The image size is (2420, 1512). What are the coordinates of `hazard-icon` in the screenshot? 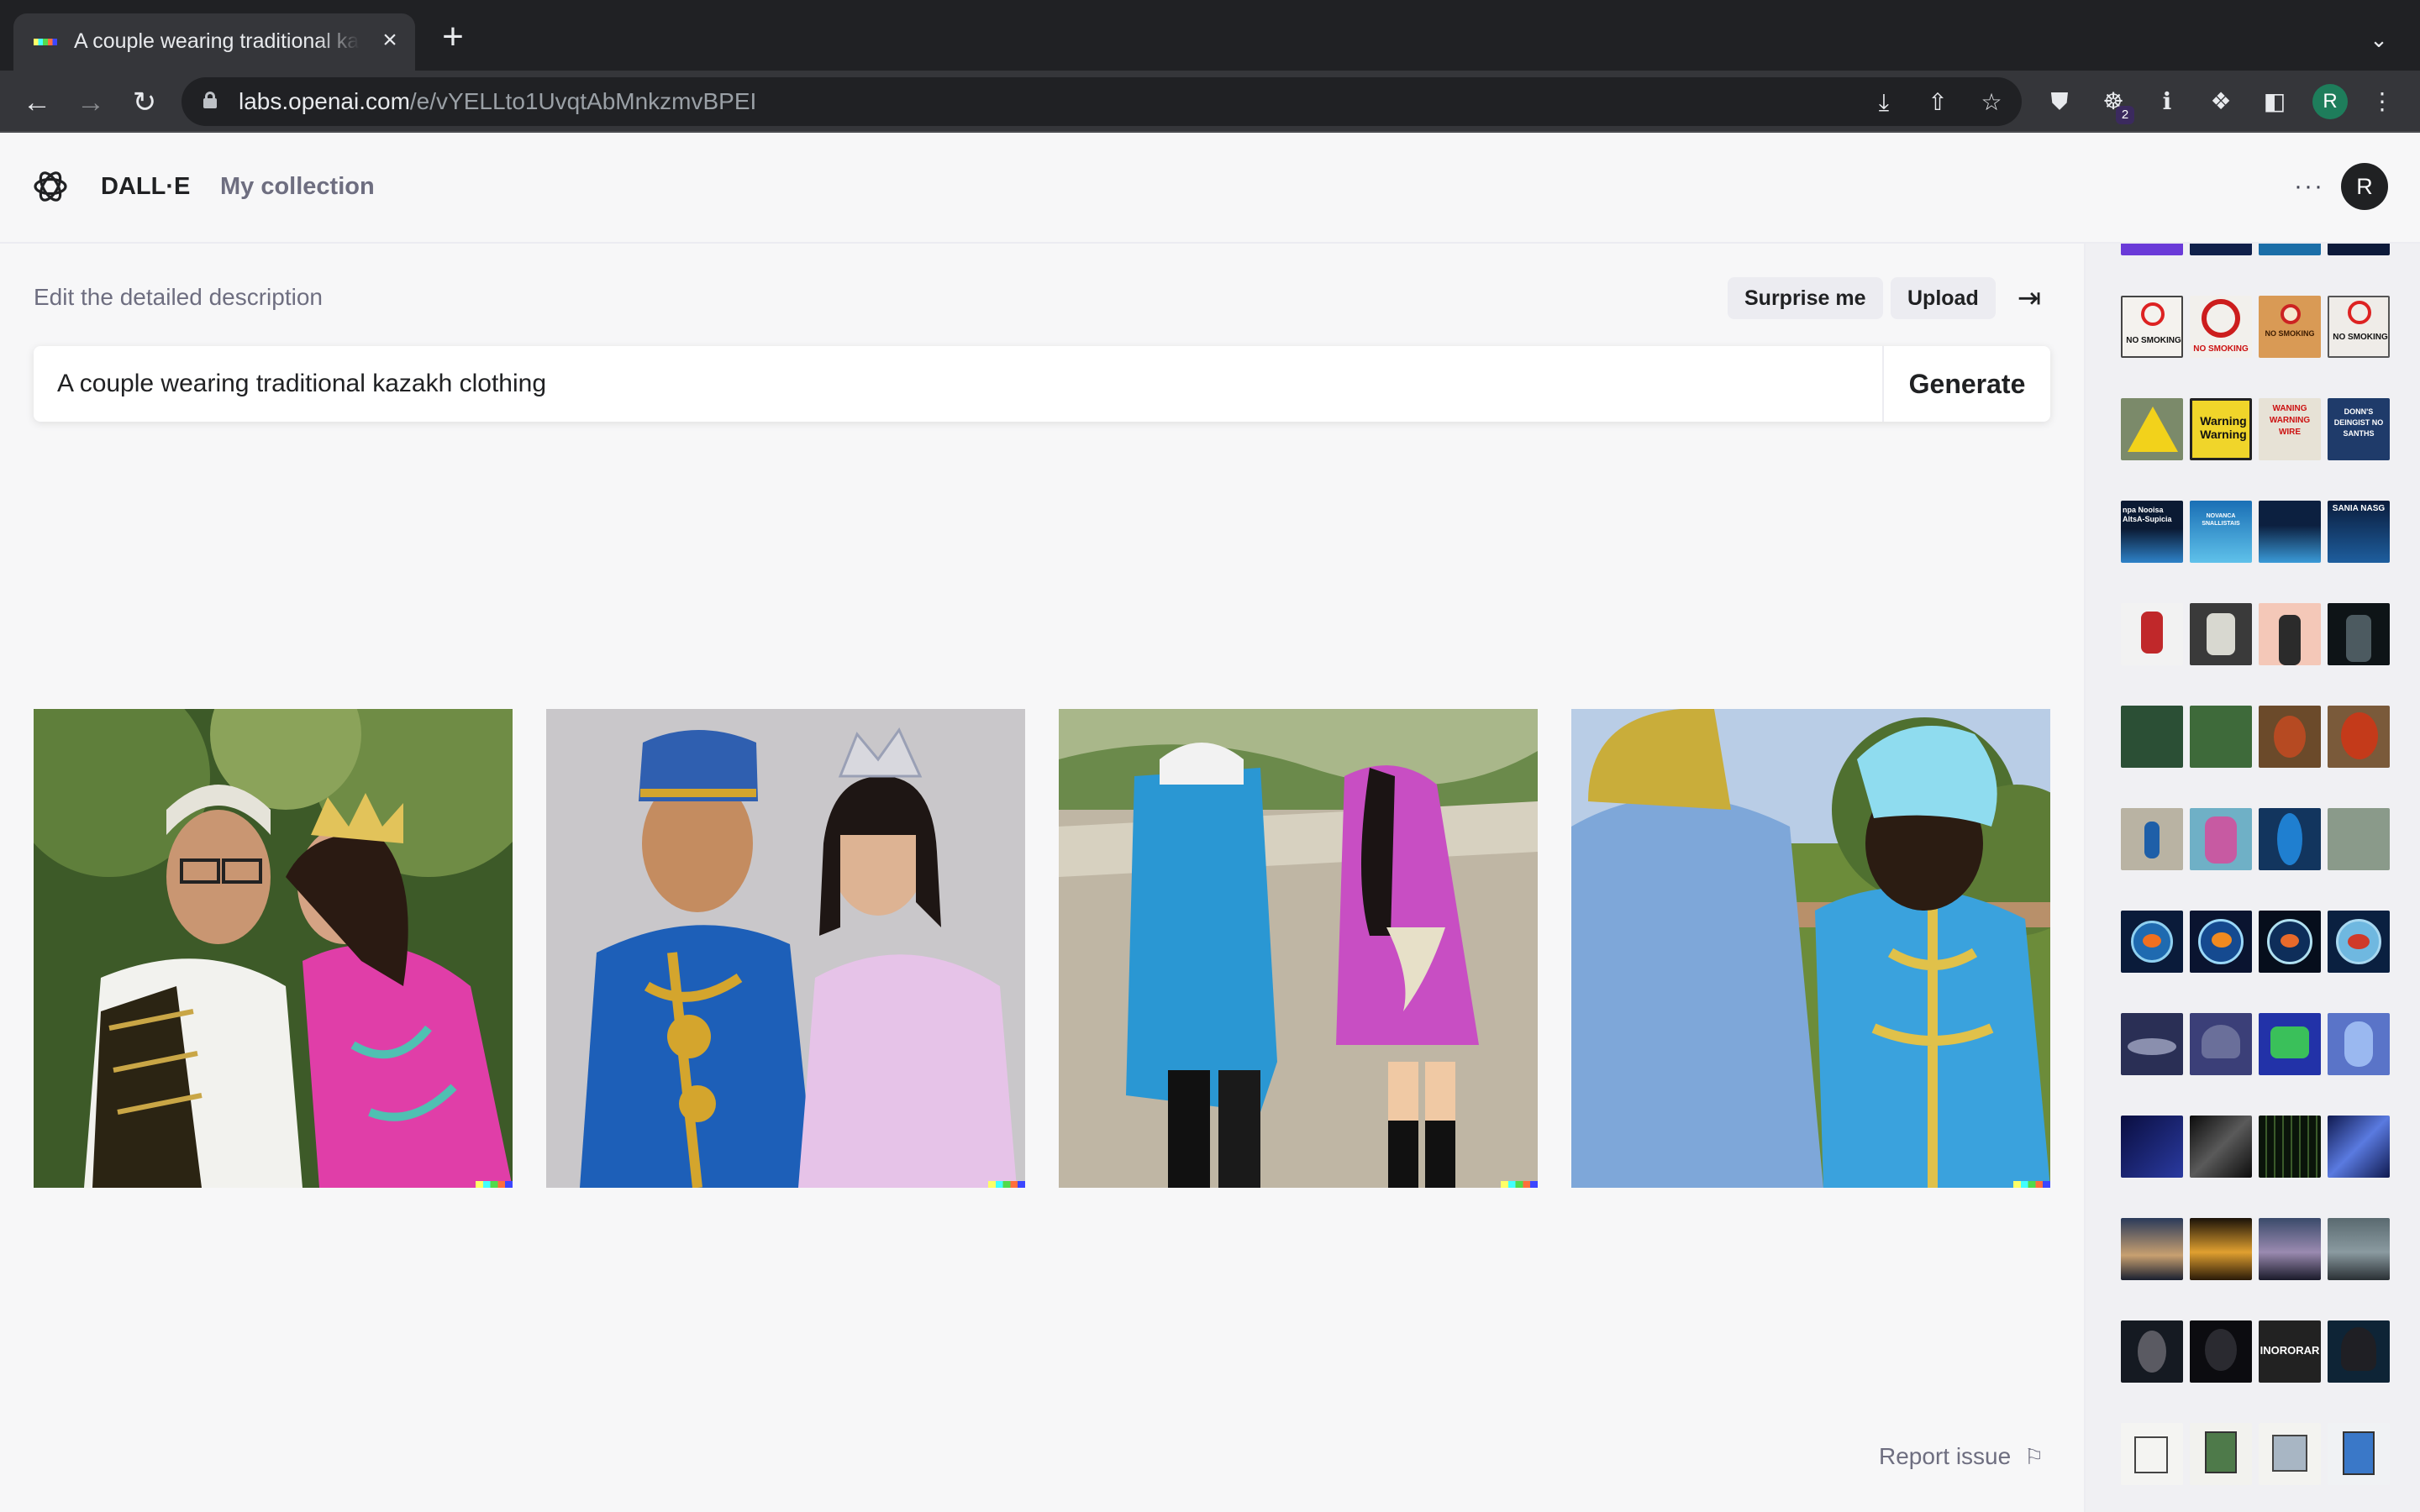 It's located at (2153, 429).